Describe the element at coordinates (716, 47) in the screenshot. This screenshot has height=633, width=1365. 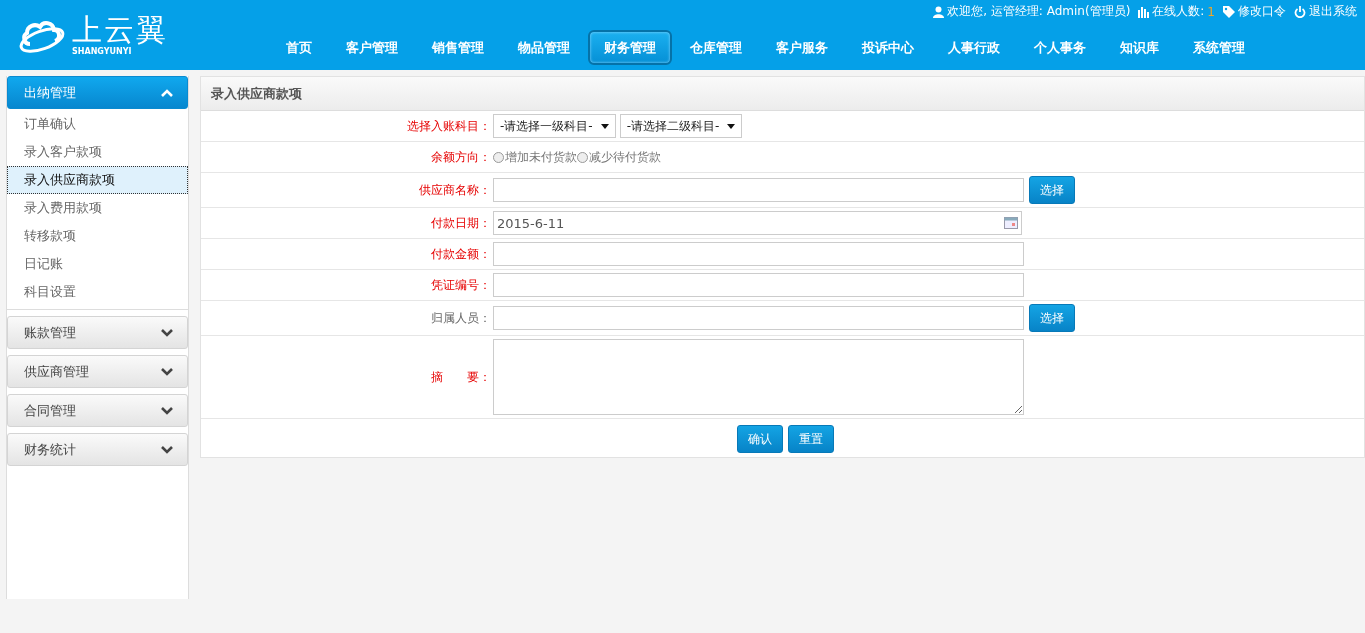
I see `nav-tab: 仓库管理` at that location.